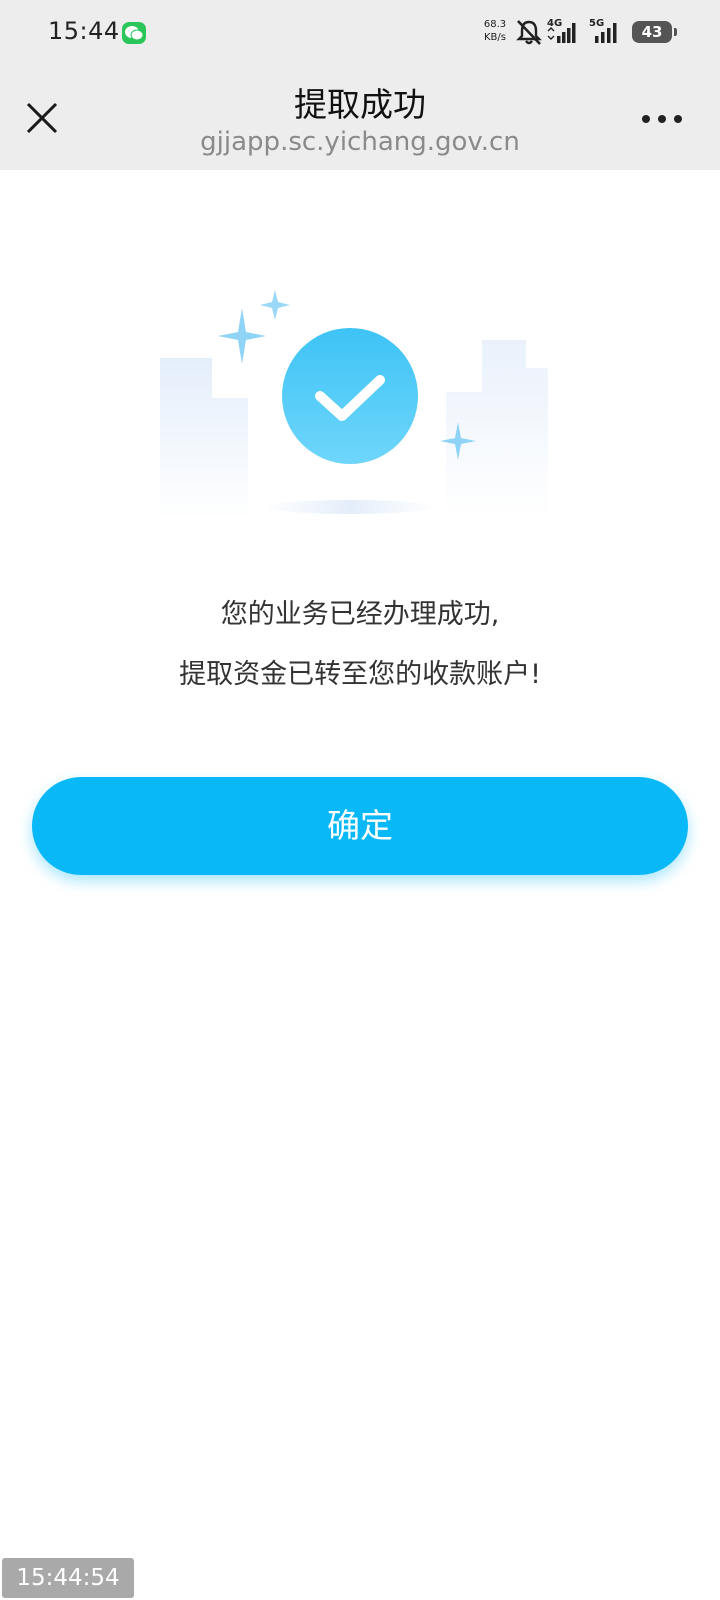 The image size is (720, 1600). Describe the element at coordinates (360, 33) in the screenshot. I see `status-bar: 15:44 68.3 KB/s 4G 5G 43` at that location.